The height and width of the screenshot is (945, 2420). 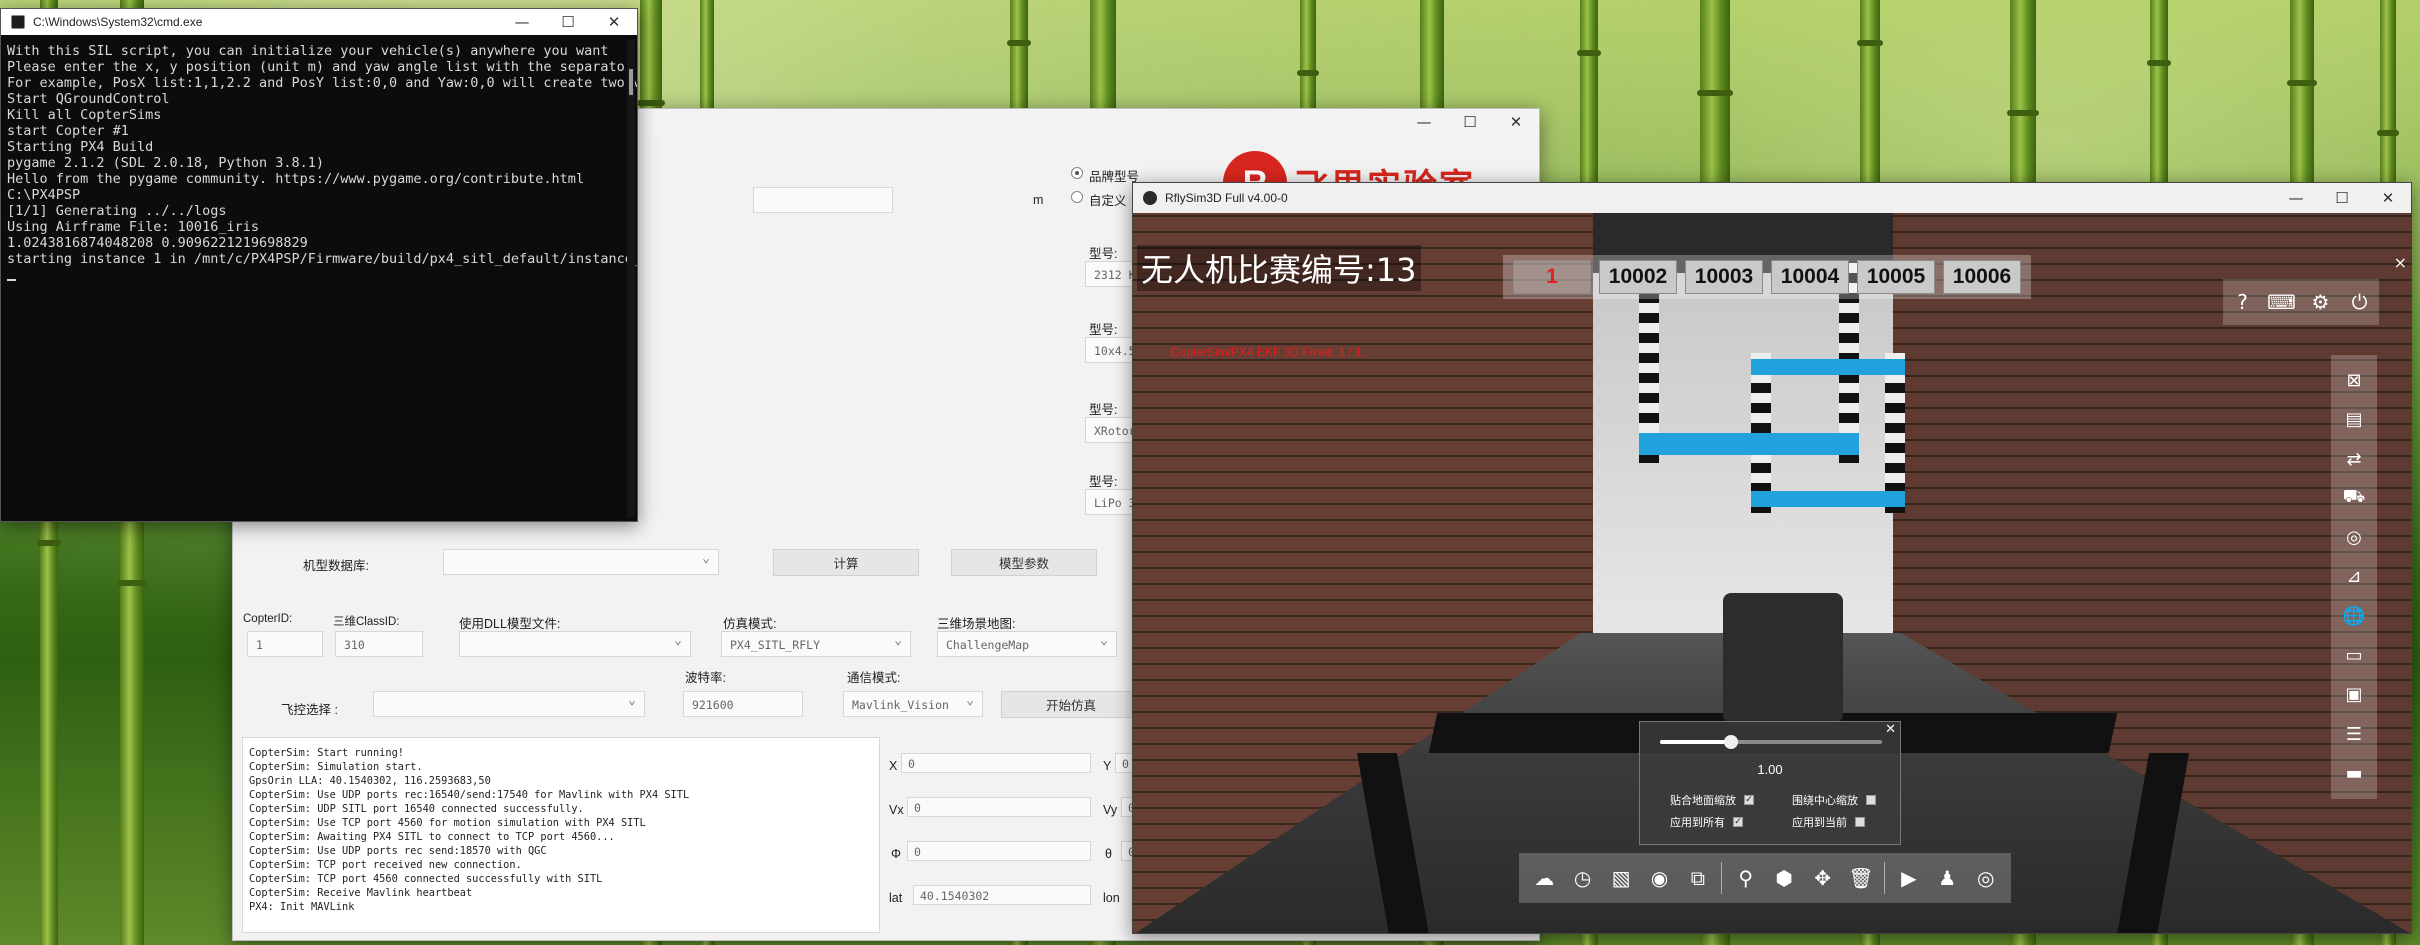 What do you see at coordinates (1706, 822) in the screenshot?
I see `check-all-row: 应用到所有 ✓` at bounding box center [1706, 822].